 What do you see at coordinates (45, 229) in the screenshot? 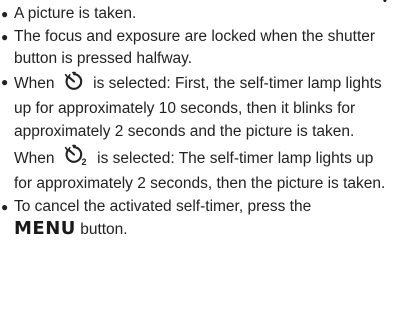
I see `menu-button-label: MENU` at bounding box center [45, 229].